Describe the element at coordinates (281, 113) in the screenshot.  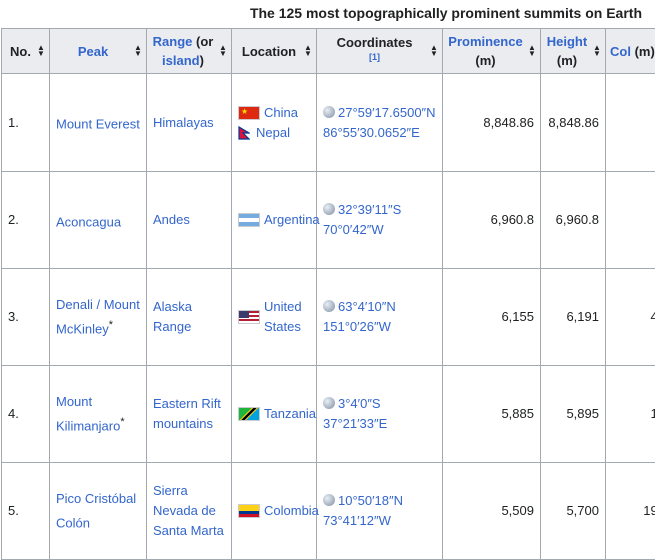
I see `location-link: China` at that location.